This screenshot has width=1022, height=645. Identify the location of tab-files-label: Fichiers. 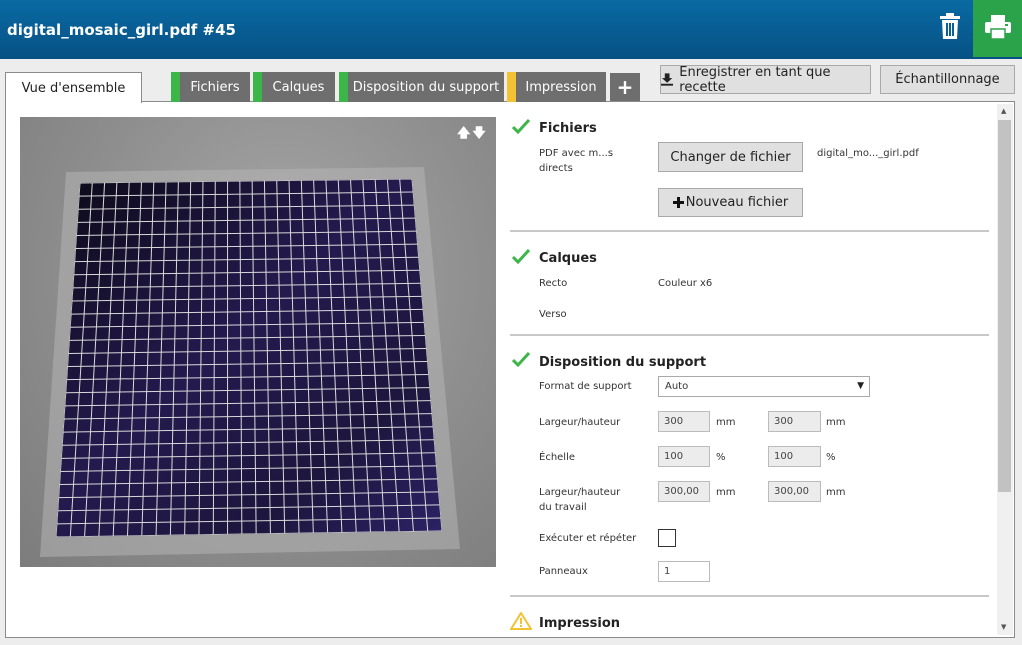
(215, 87).